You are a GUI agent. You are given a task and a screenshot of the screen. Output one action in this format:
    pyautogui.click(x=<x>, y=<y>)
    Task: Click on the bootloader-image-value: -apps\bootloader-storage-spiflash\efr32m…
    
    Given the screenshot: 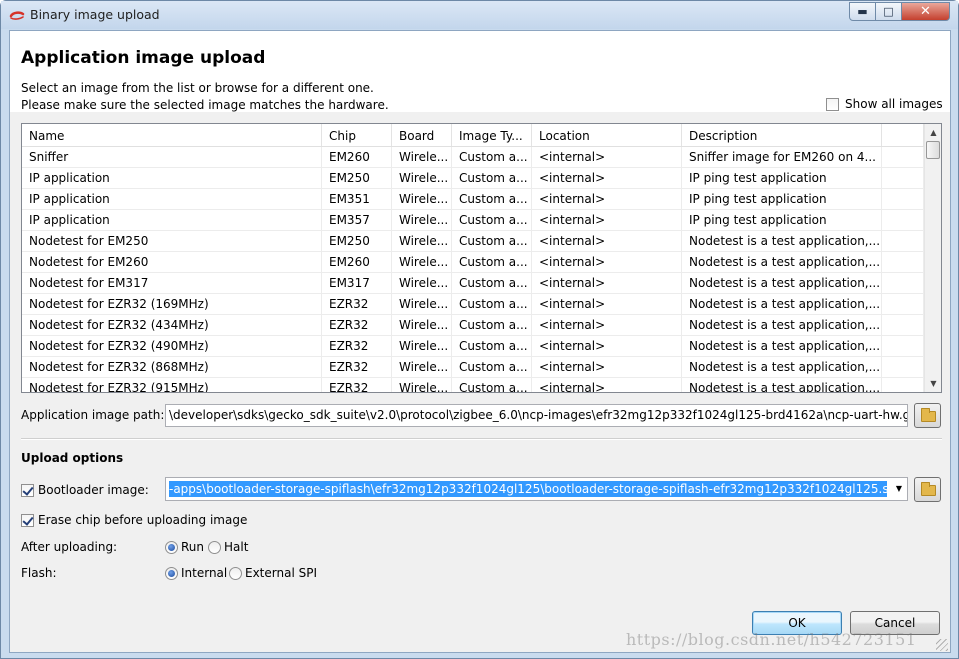 What is the action you would take?
    pyautogui.click(x=528, y=489)
    